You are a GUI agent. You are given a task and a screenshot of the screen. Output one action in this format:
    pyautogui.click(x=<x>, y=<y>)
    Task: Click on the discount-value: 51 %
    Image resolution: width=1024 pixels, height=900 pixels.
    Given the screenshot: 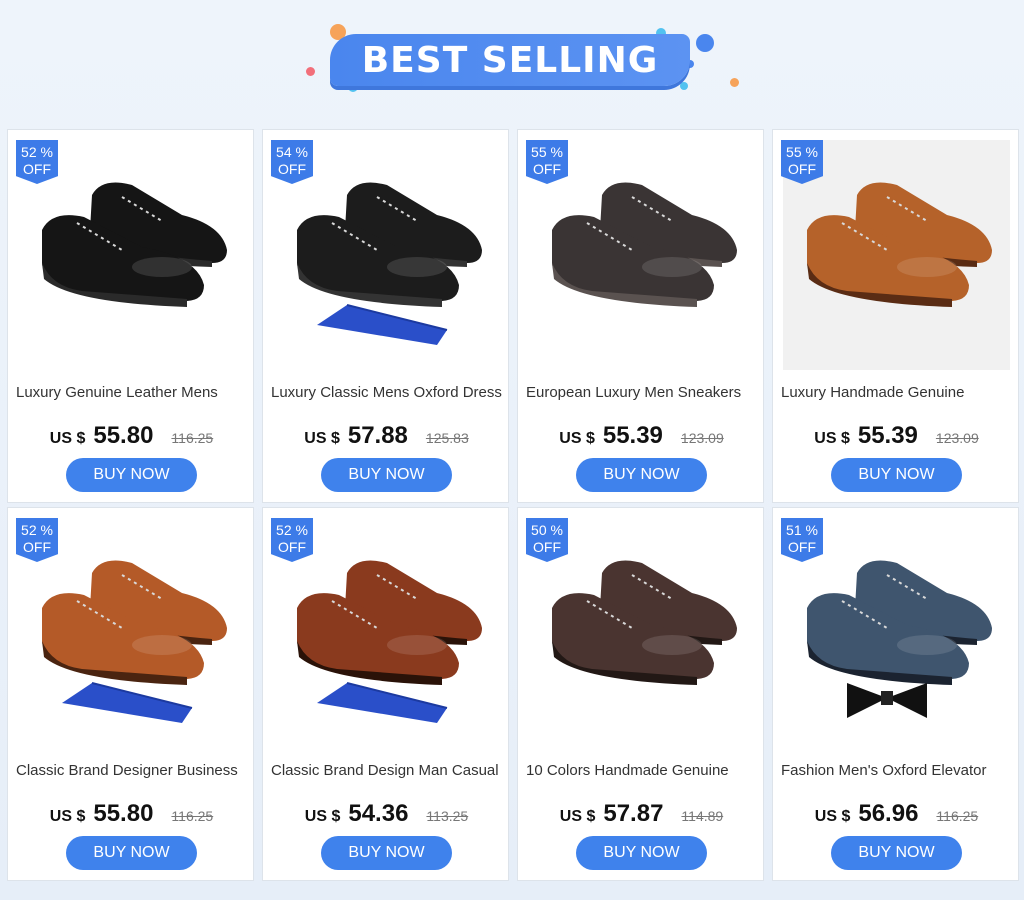 What is the action you would take?
    pyautogui.click(x=802, y=530)
    